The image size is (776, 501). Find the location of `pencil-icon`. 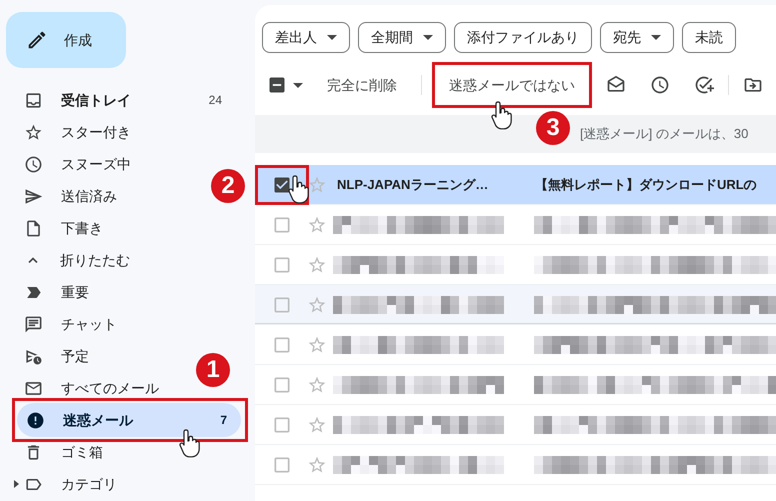

pencil-icon is located at coordinates (37, 40).